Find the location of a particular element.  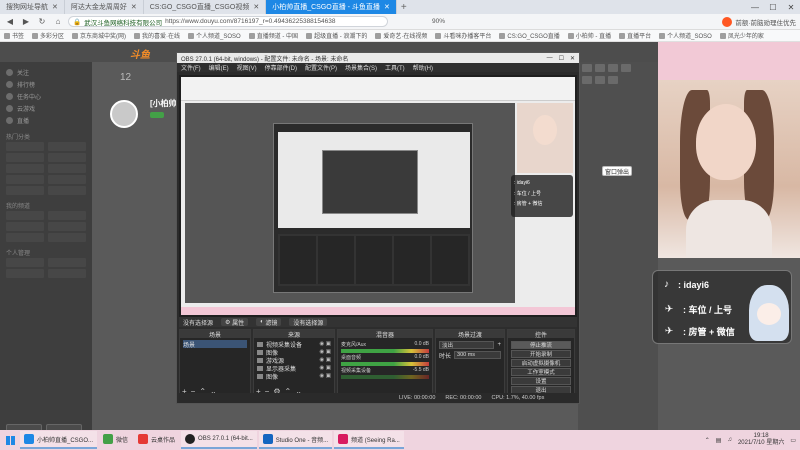

add-icon: + is located at coordinates (499, 345).